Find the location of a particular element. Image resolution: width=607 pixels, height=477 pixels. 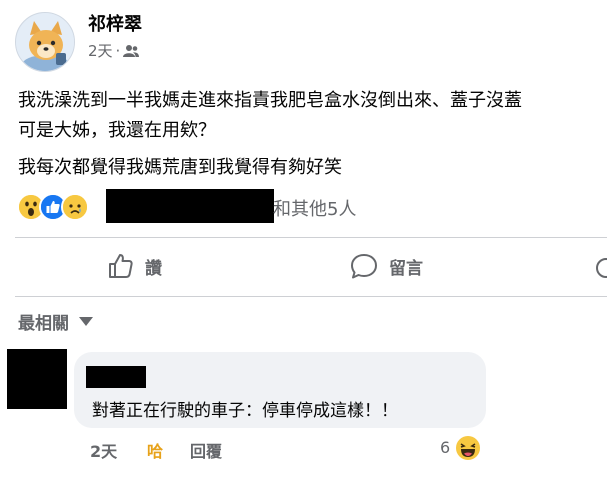

reaction-icons is located at coordinates (53, 207).